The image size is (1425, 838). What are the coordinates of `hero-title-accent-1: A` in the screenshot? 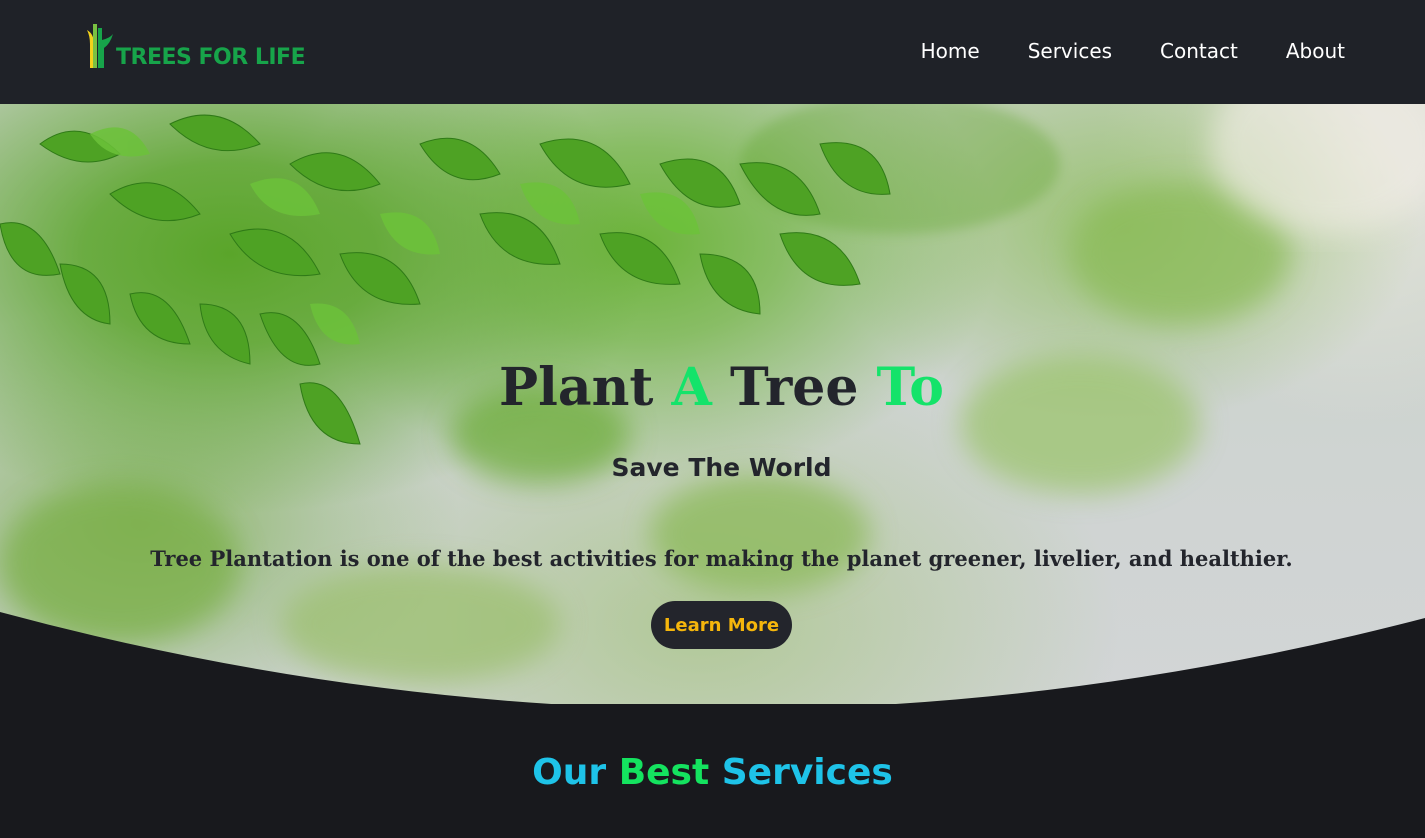 It's located at (691, 387).